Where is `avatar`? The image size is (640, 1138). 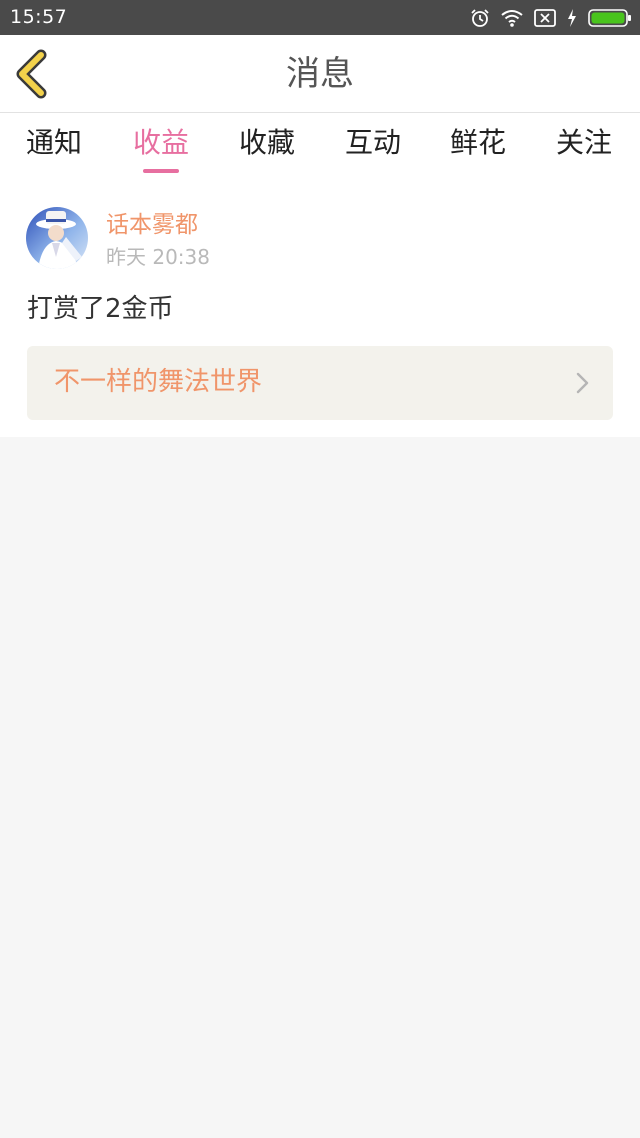
avatar is located at coordinates (57, 238).